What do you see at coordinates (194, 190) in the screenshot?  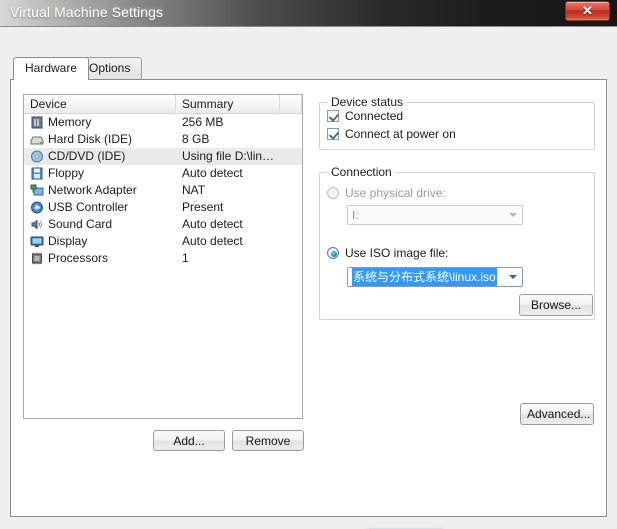 I see `device-summary: NAT` at bounding box center [194, 190].